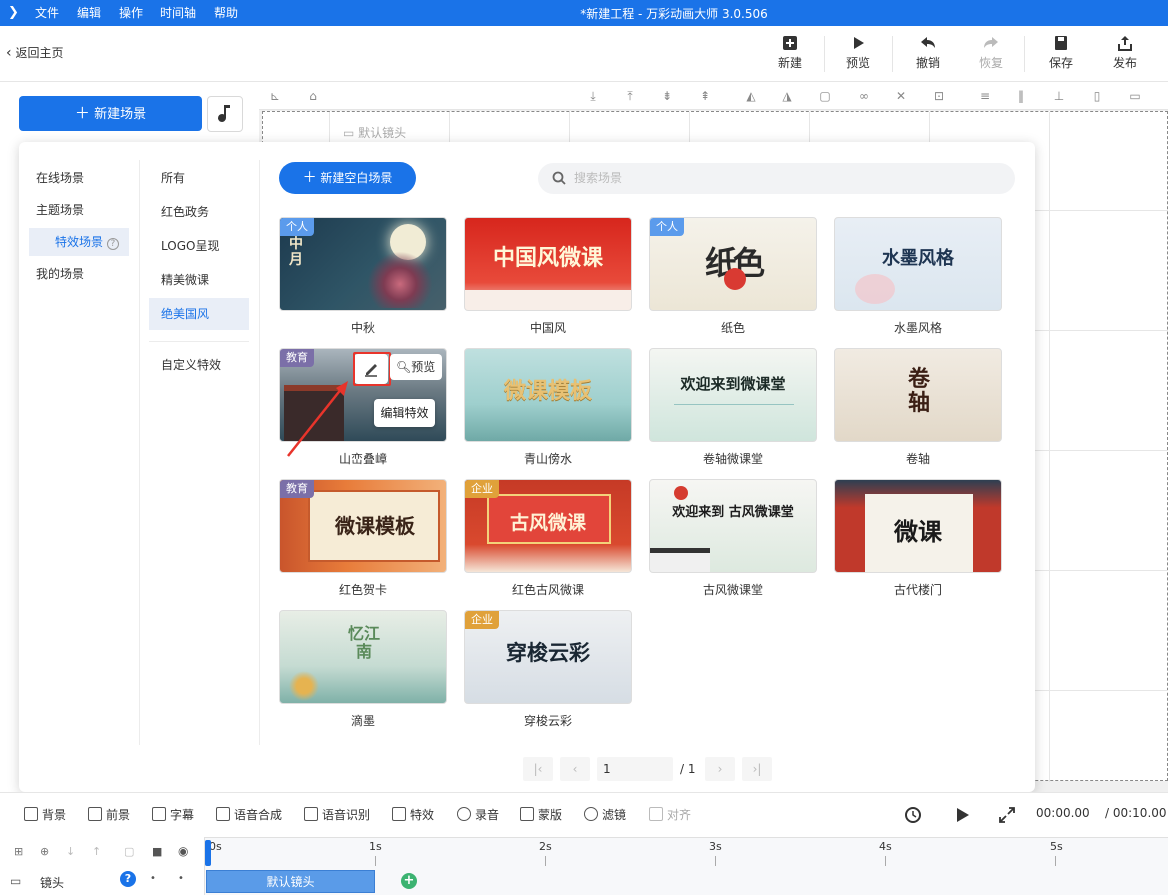  I want to click on scene-card: 水墨风格, so click(918, 264).